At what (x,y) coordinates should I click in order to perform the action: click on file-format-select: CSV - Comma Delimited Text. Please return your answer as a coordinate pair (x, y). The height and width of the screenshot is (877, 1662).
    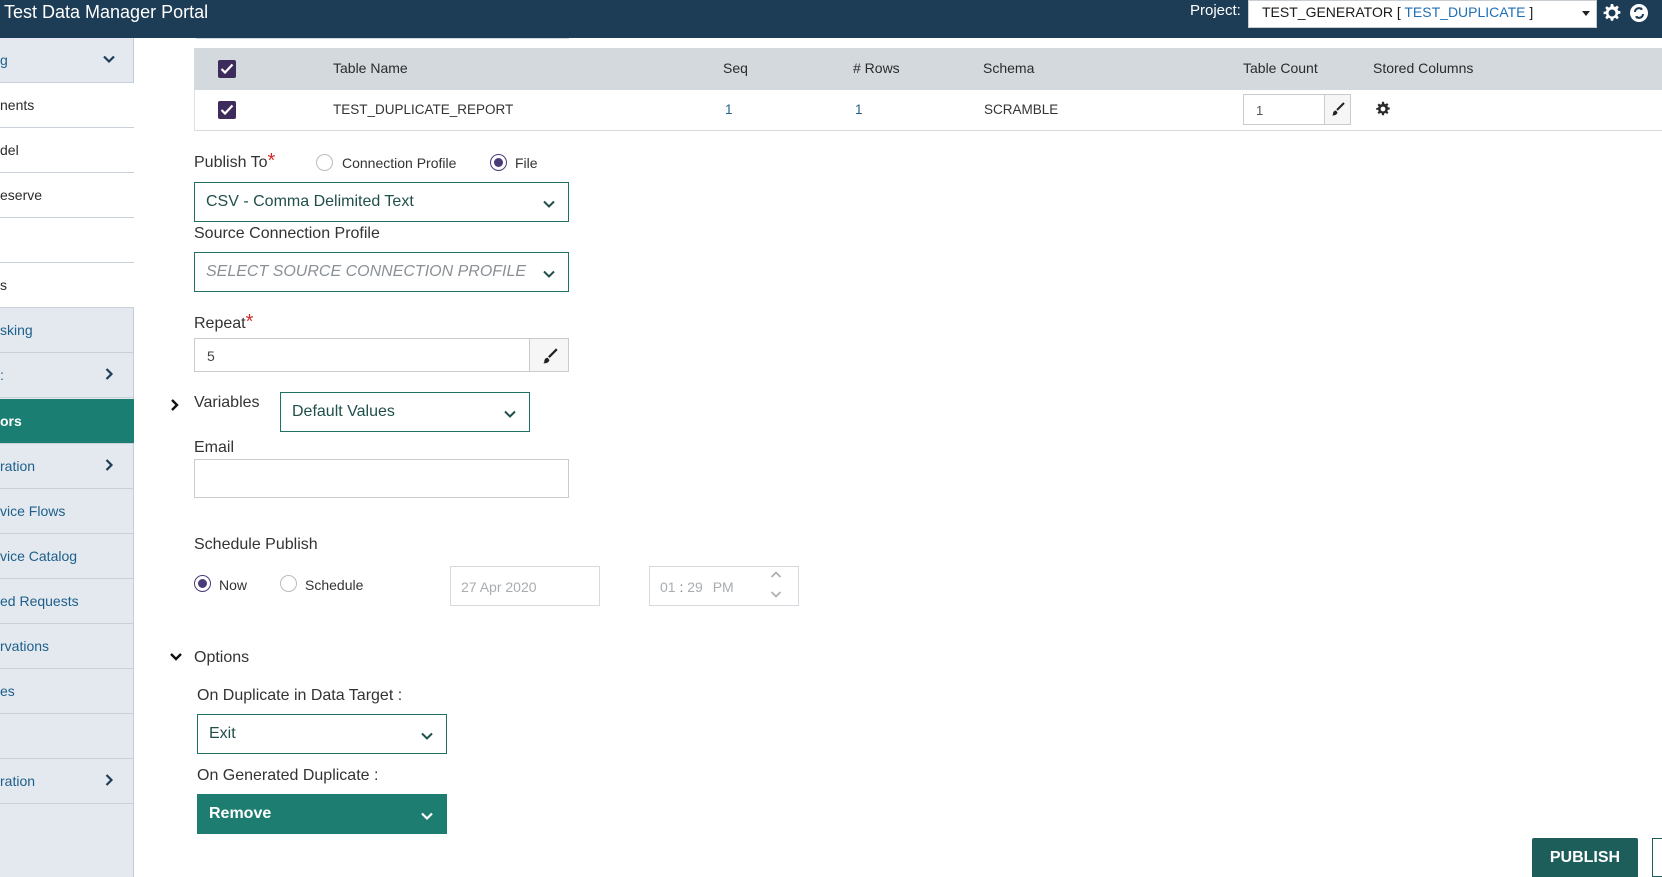
    Looking at the image, I should click on (381, 202).